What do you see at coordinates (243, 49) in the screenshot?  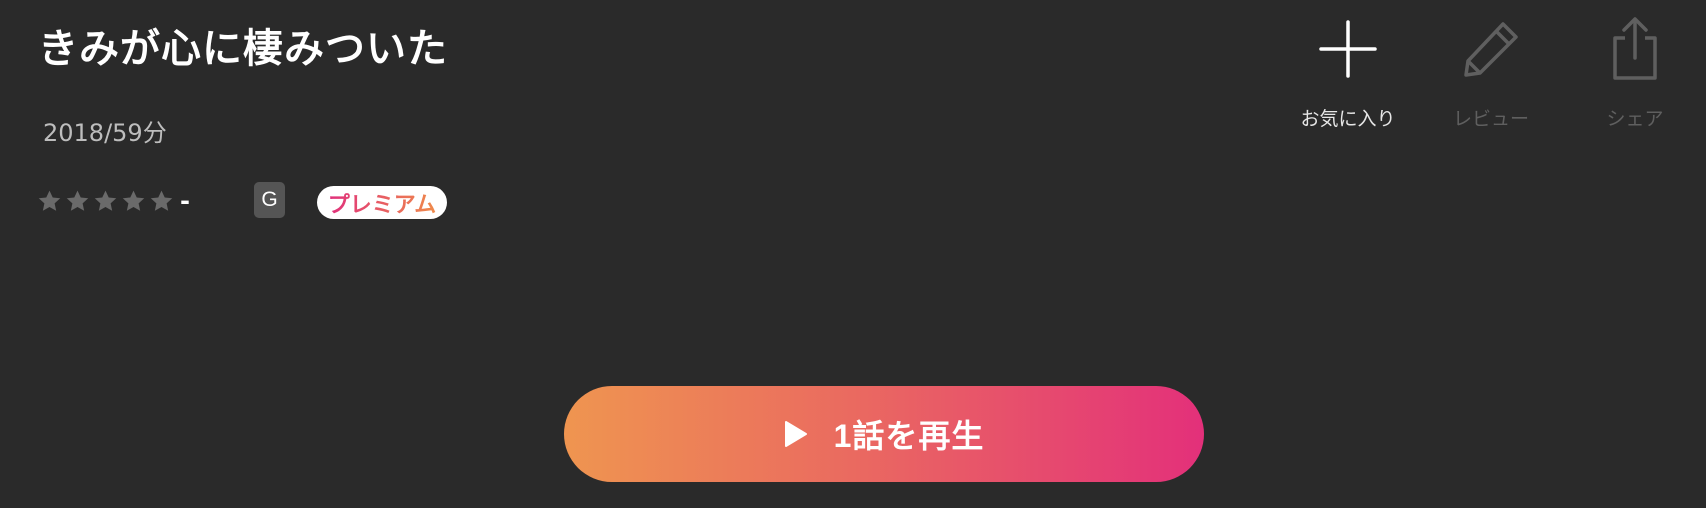 I see `page-title: きみが心に棲みついた` at bounding box center [243, 49].